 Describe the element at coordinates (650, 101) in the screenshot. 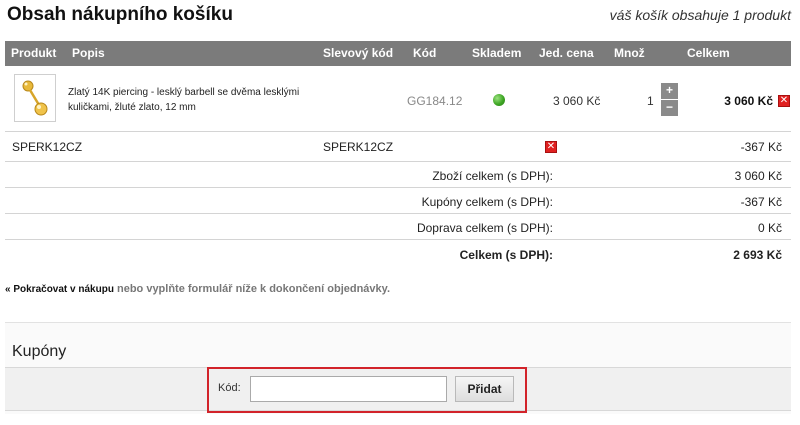

I see `quantity-value: 1` at that location.